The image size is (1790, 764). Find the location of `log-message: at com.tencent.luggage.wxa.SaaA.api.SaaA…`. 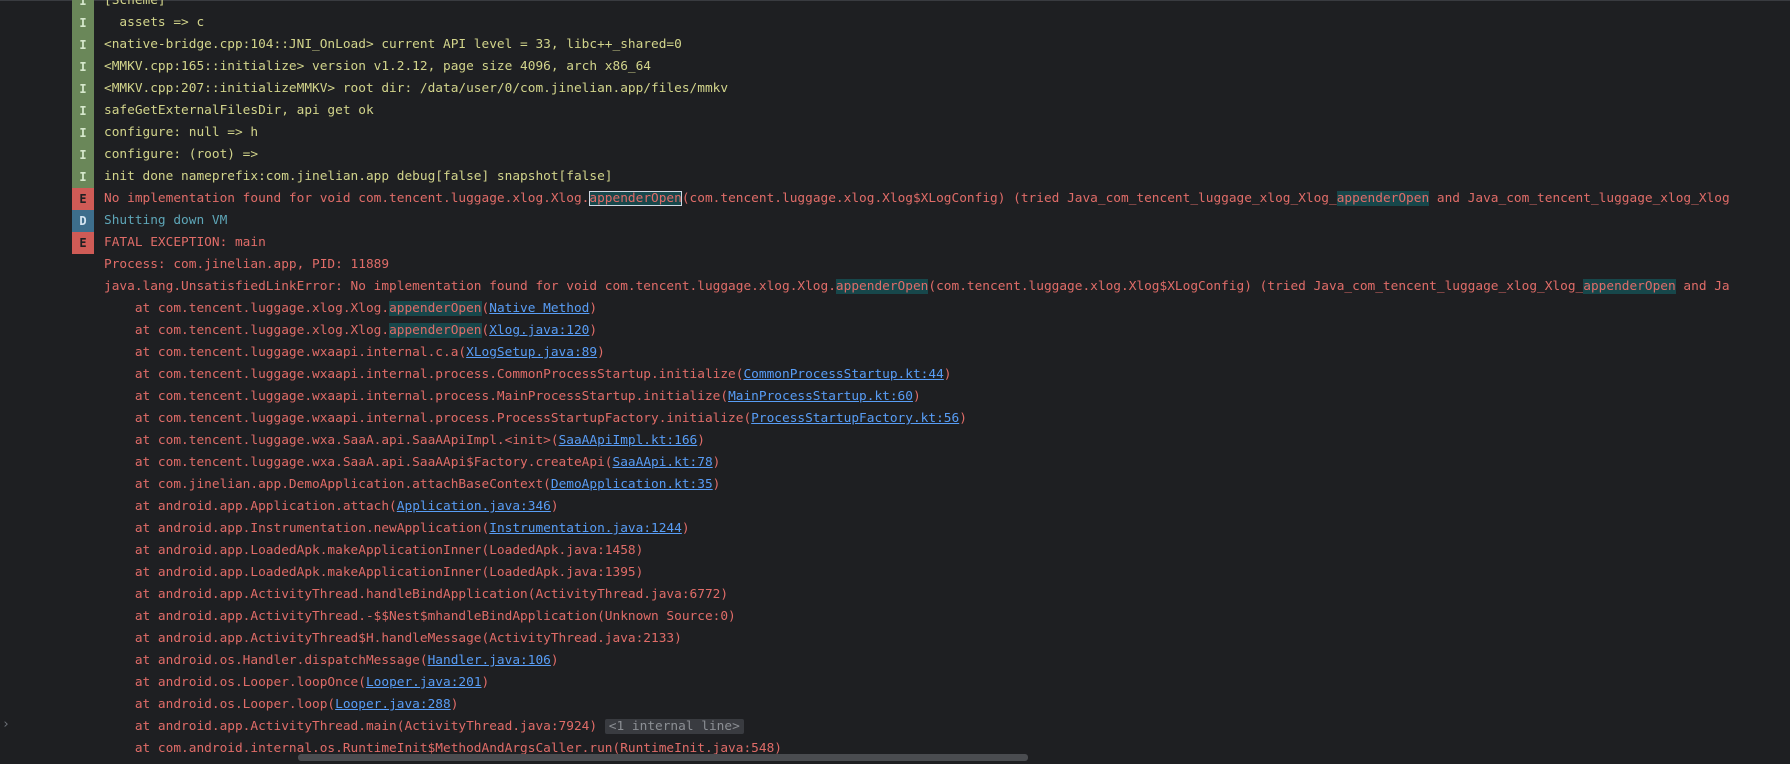

log-message: at com.tencent.luggage.wxa.SaaA.api.SaaA… is located at coordinates (404, 441).